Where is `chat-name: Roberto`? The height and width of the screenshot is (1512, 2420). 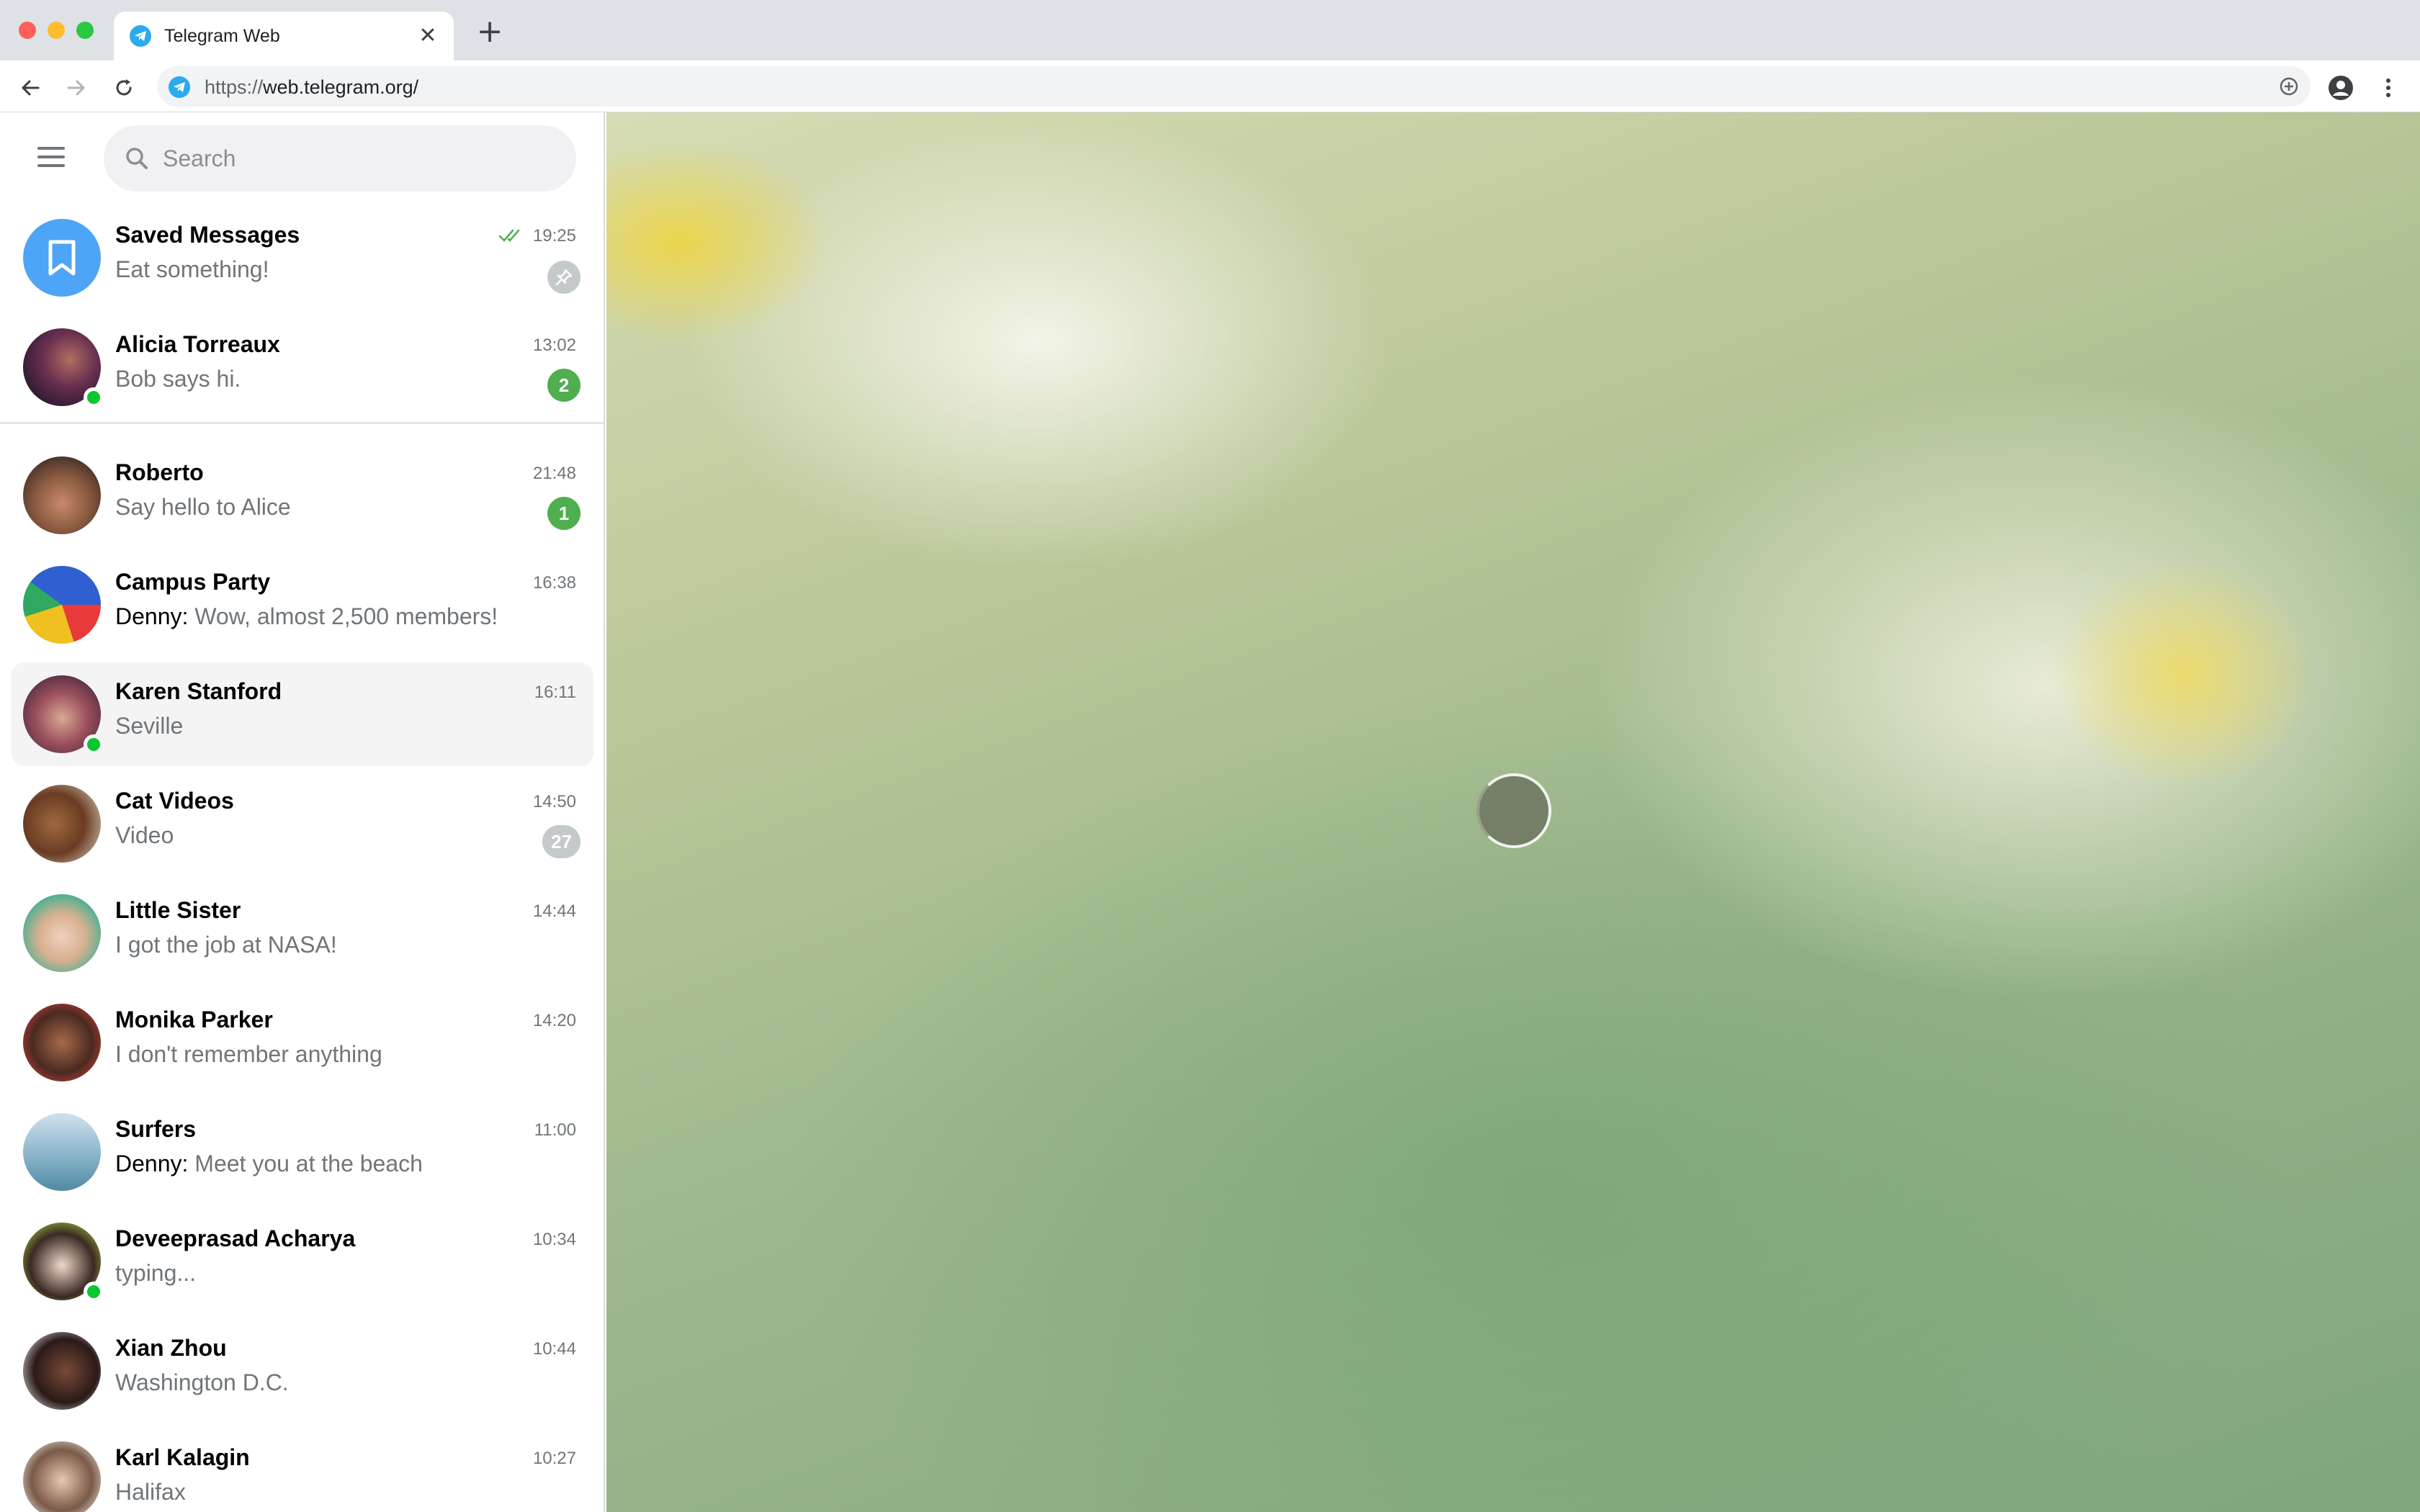
chat-name: Roberto is located at coordinates (159, 472).